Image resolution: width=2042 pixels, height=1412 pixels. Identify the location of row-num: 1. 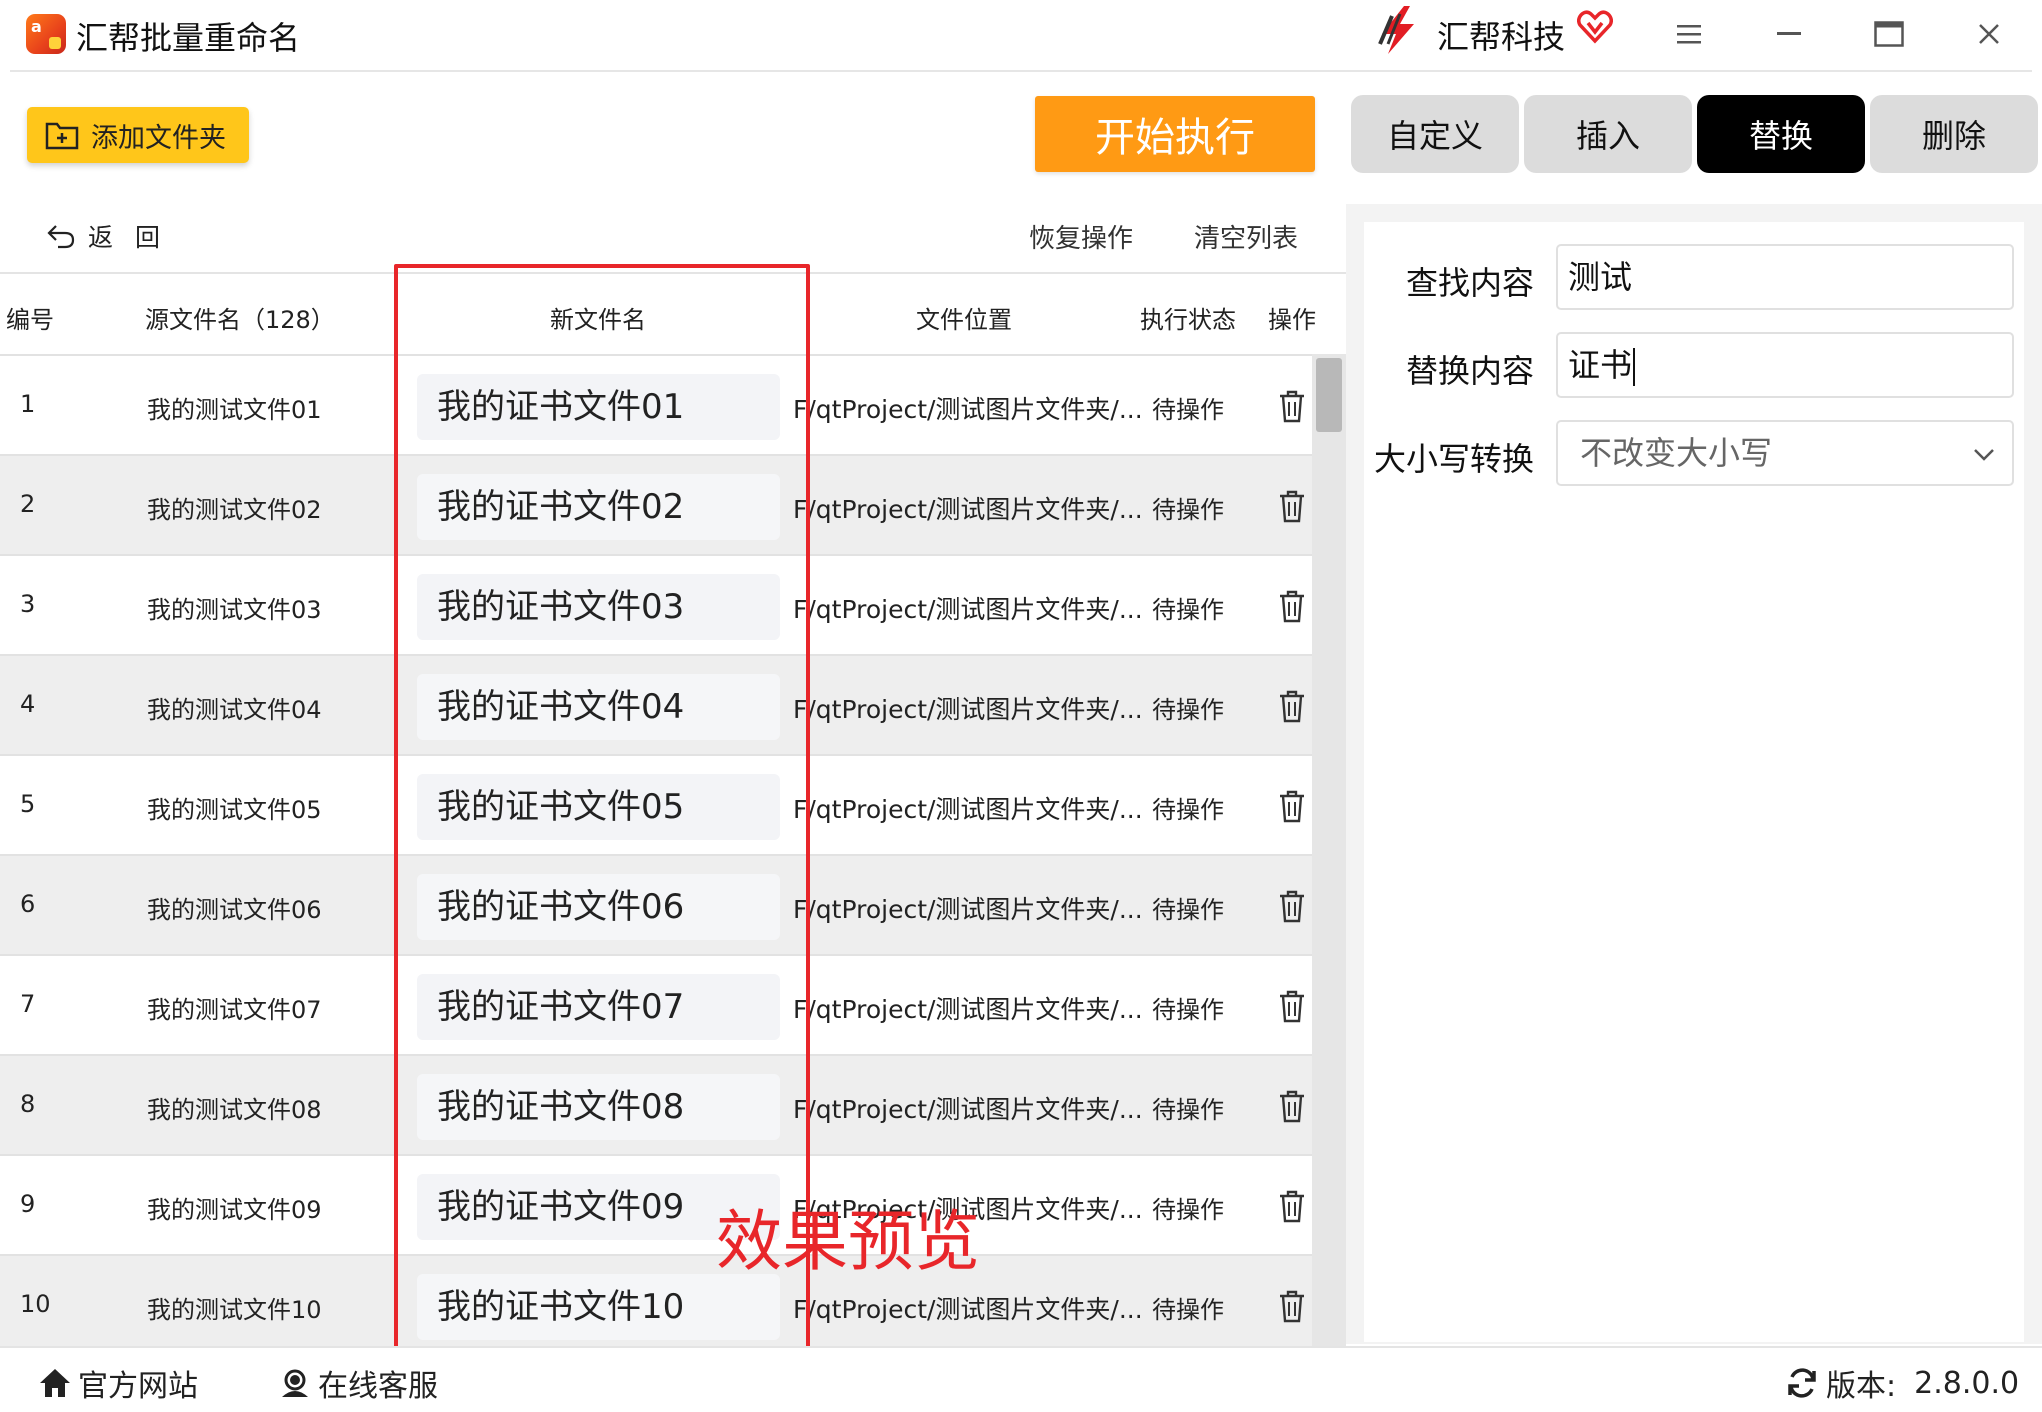
(28, 404).